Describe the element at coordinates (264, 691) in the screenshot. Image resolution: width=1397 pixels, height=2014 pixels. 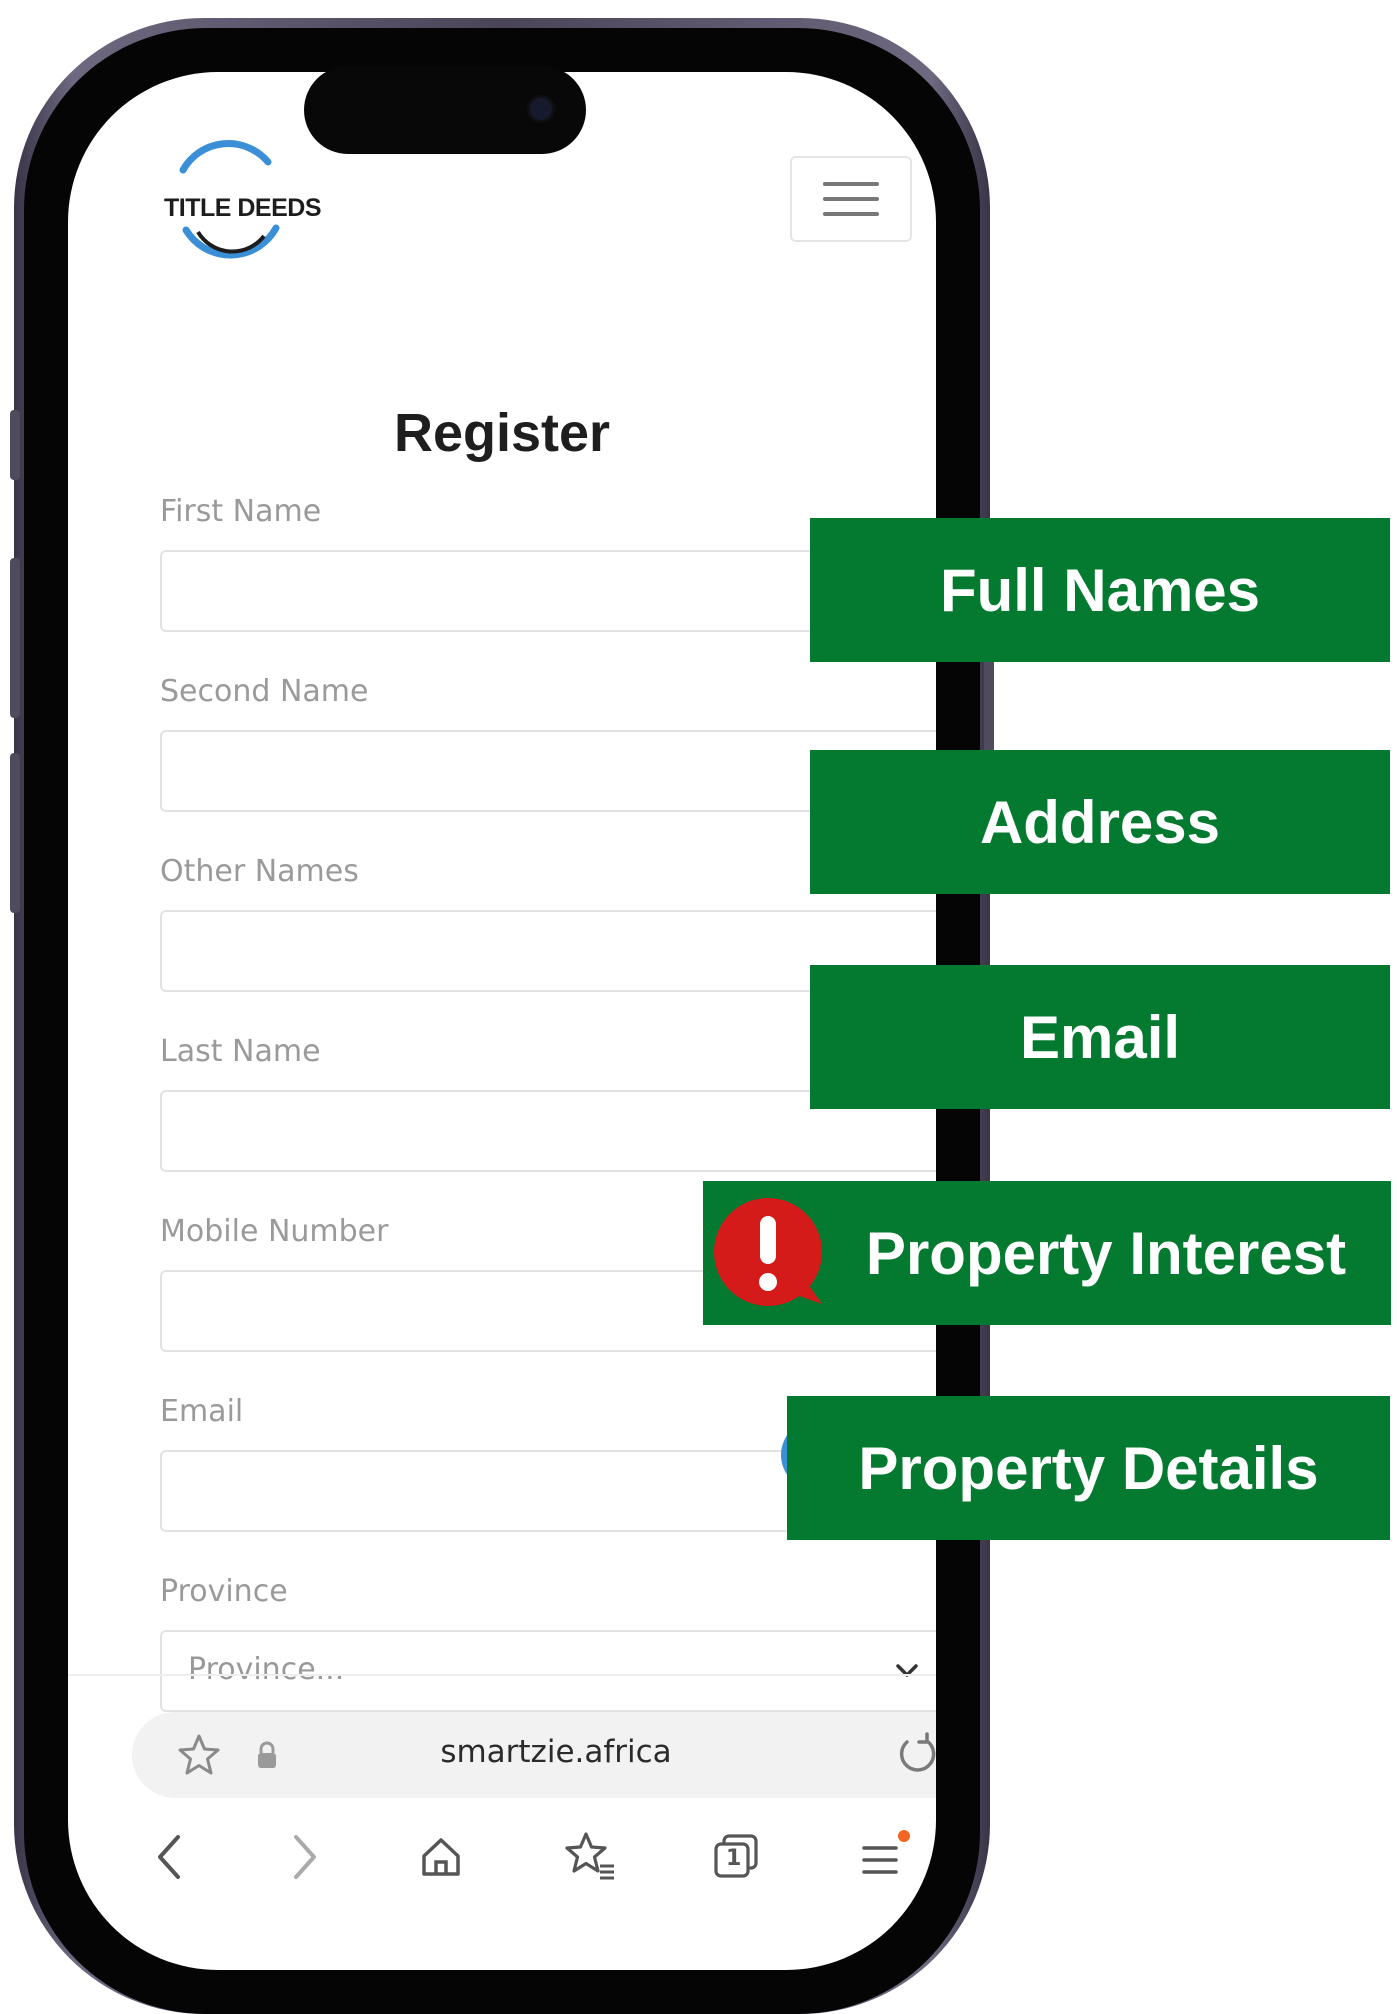
I see `second-name-label: Second Name` at that location.